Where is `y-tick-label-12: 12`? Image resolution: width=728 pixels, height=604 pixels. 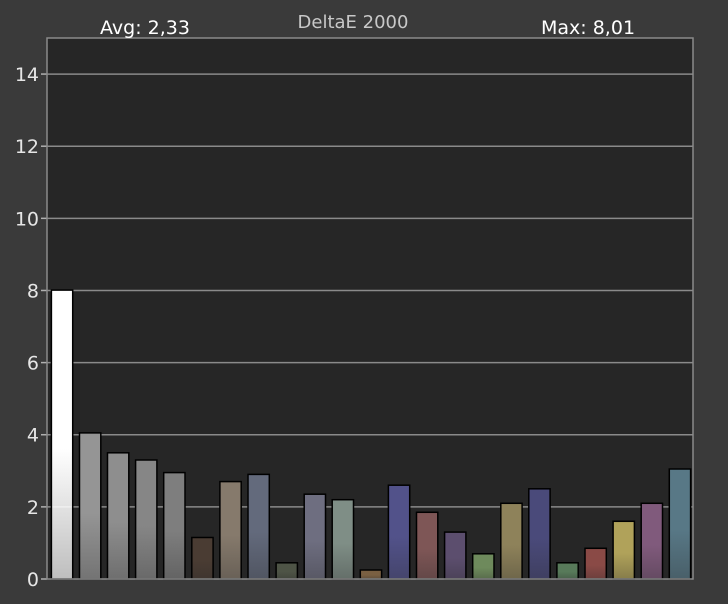 y-tick-label-12: 12 is located at coordinates (27, 147).